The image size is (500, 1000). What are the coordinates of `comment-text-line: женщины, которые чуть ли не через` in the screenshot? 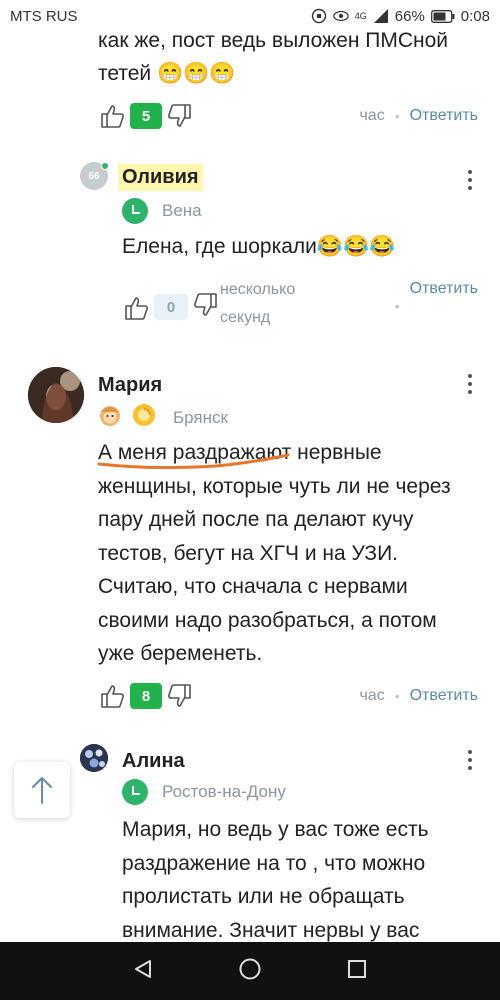 It's located at (274, 486).